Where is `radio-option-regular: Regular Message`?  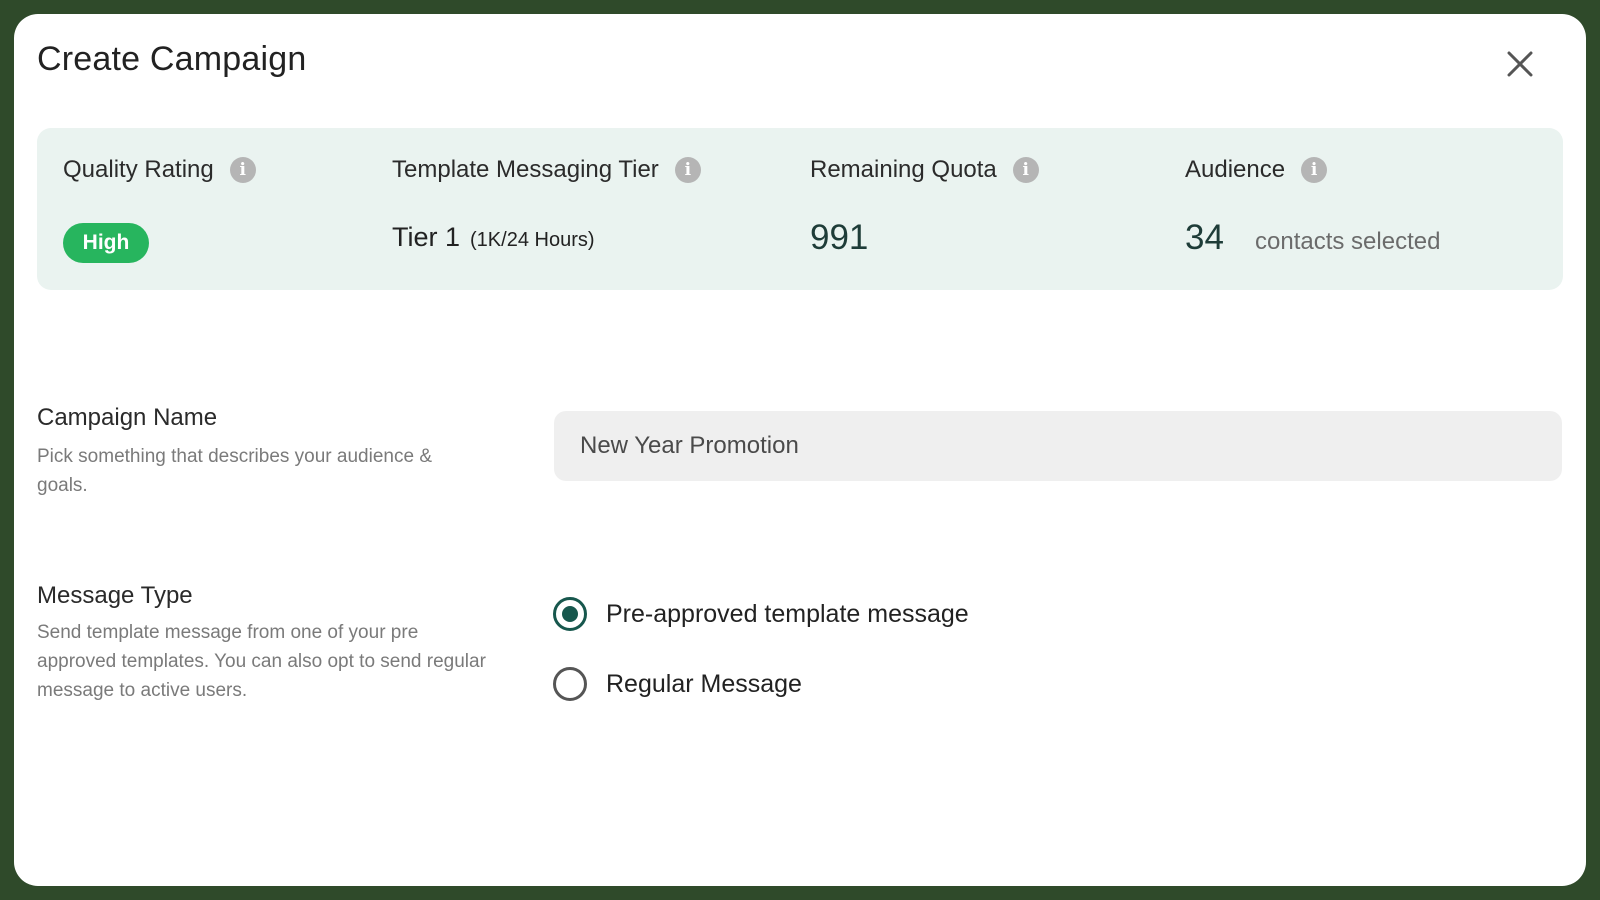 radio-option-regular: Regular Message is located at coordinates (677, 684).